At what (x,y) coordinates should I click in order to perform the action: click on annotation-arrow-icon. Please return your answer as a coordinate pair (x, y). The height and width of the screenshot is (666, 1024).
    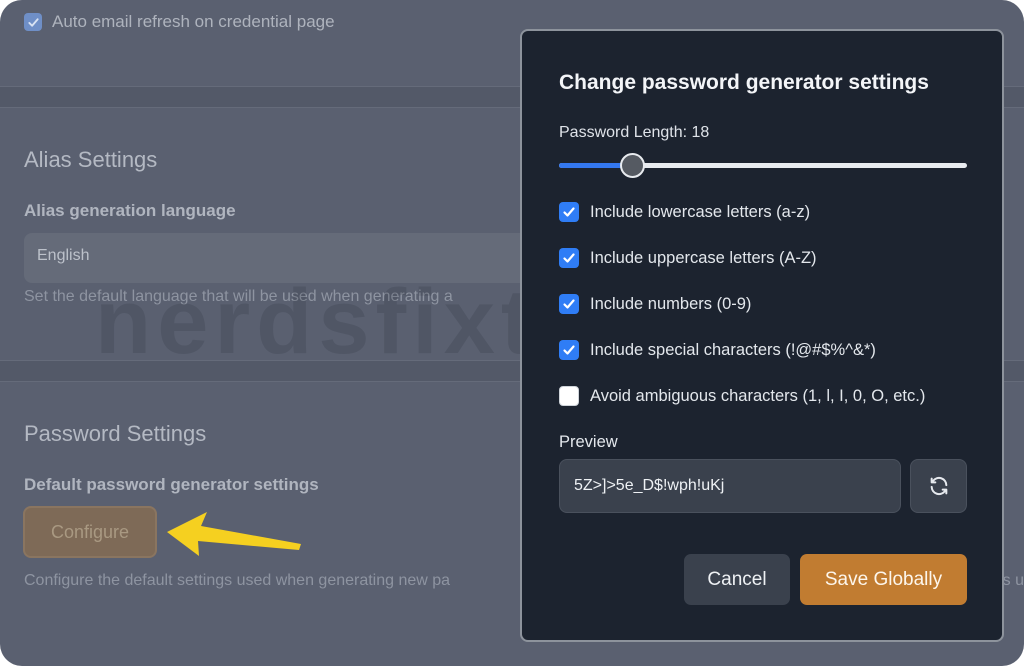
    Looking at the image, I should click on (234, 534).